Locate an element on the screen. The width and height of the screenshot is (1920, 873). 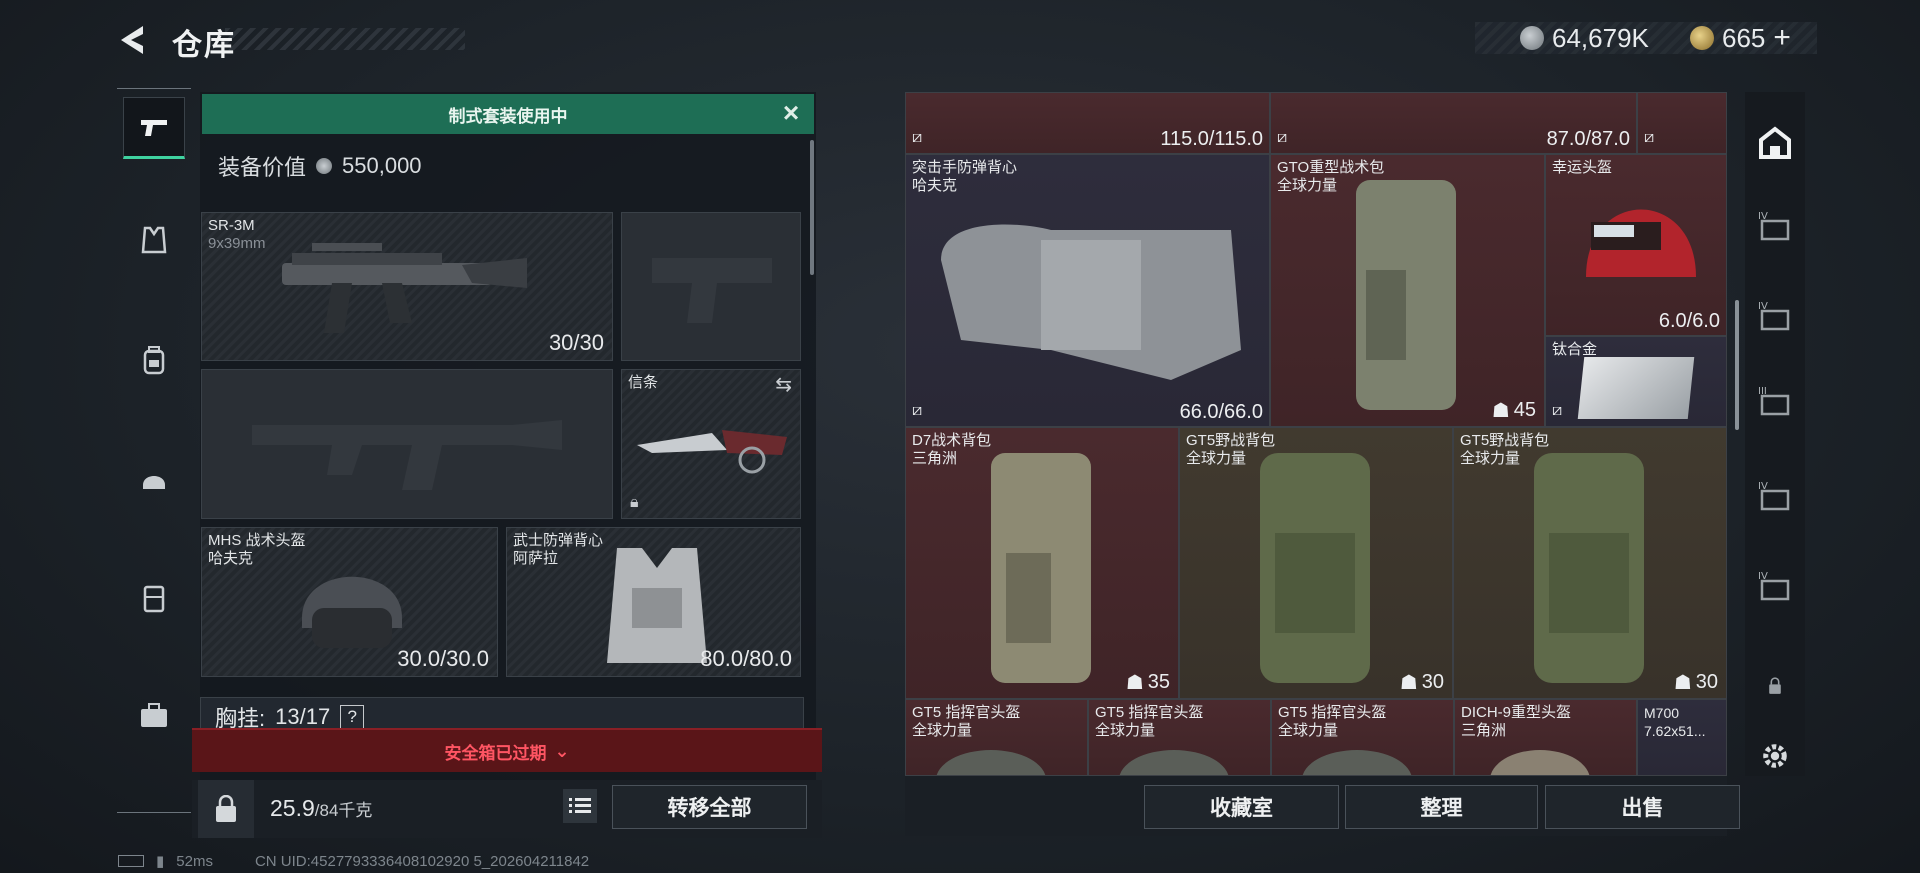
stash-tab-locked is located at coordinates (1775, 686).